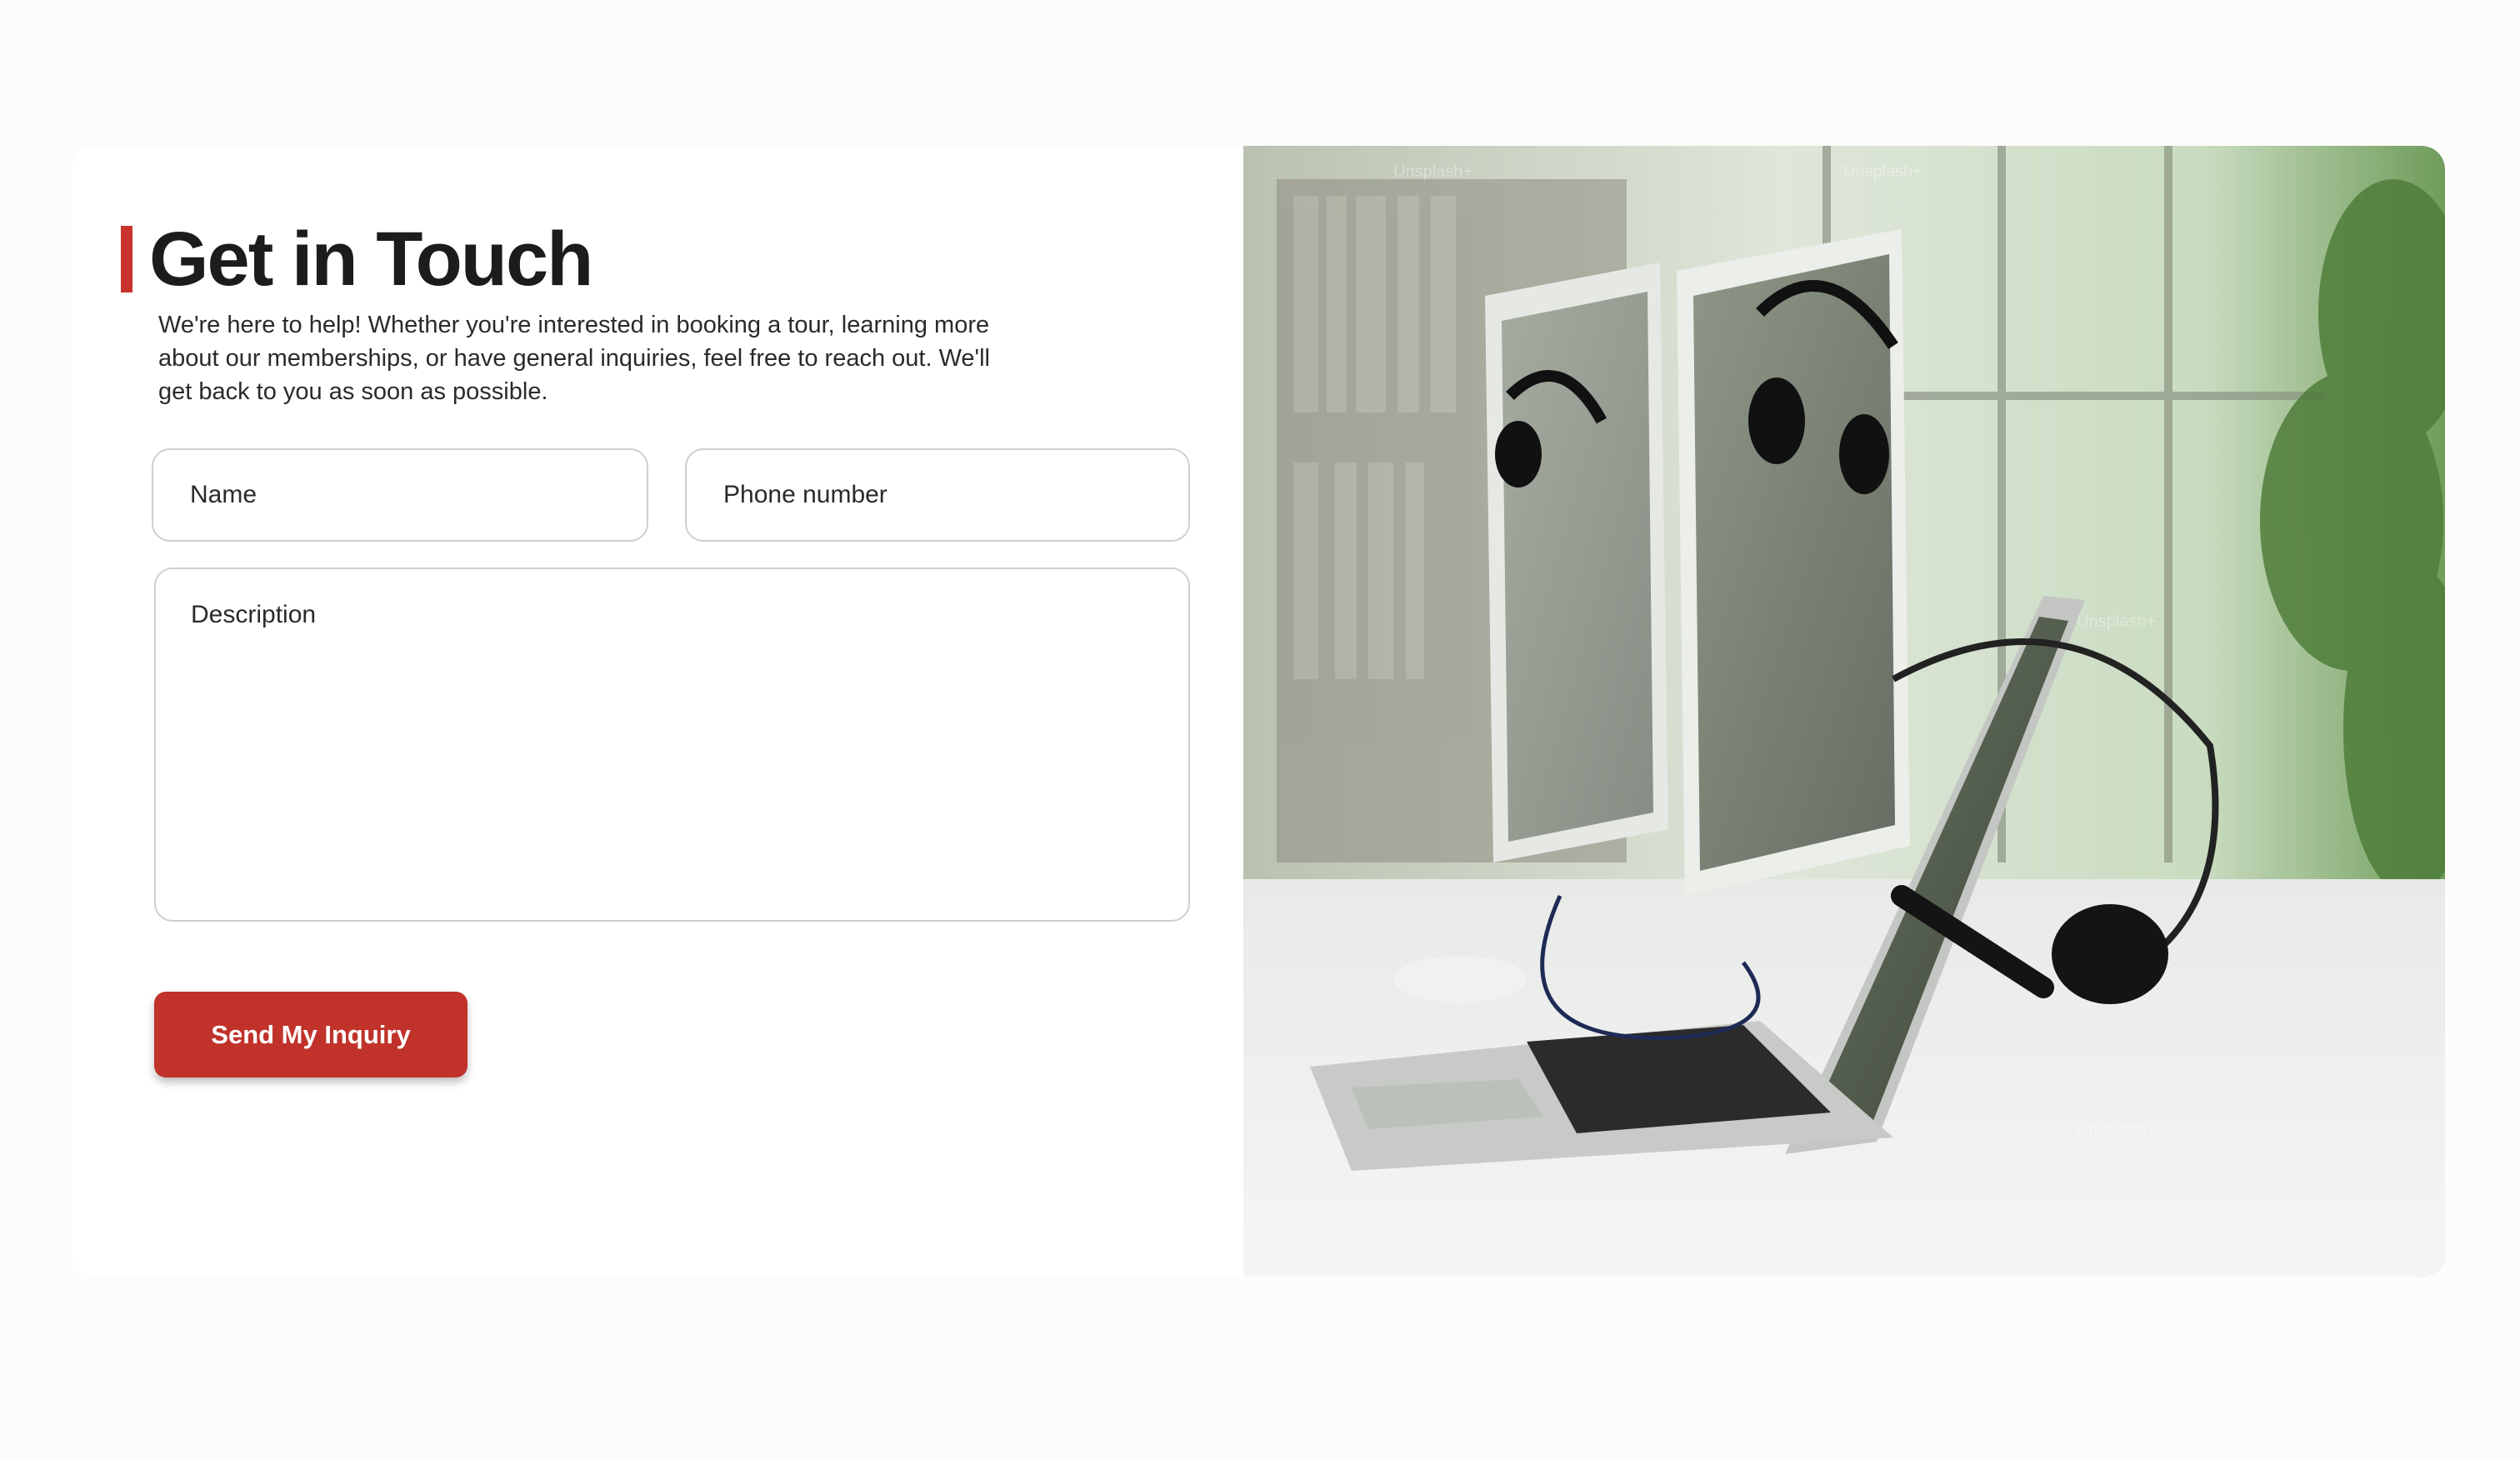  What do you see at coordinates (672, 745) in the screenshot?
I see `description-textarea` at bounding box center [672, 745].